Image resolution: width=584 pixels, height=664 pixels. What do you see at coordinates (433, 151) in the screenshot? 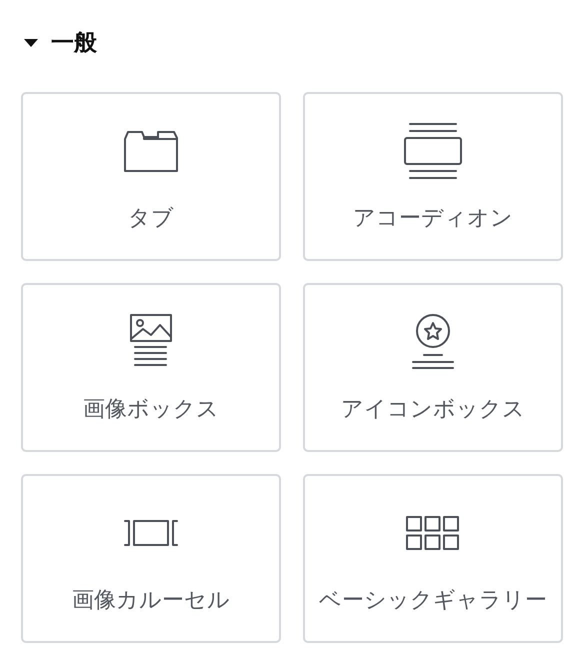
I see `accordion-icon` at bounding box center [433, 151].